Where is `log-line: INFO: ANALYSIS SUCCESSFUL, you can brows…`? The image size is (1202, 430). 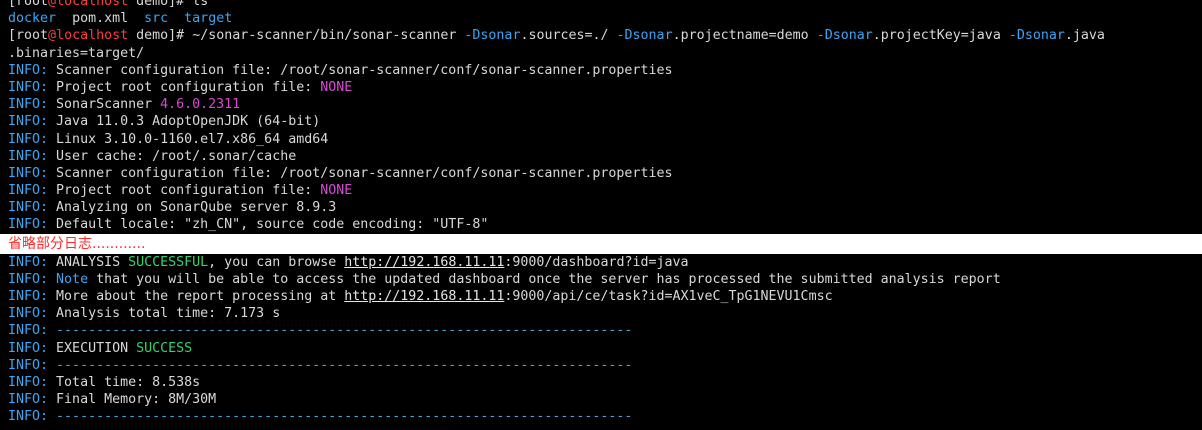 log-line: INFO: ANALYSIS SUCCESSFUL, you can brows… is located at coordinates (348, 262).